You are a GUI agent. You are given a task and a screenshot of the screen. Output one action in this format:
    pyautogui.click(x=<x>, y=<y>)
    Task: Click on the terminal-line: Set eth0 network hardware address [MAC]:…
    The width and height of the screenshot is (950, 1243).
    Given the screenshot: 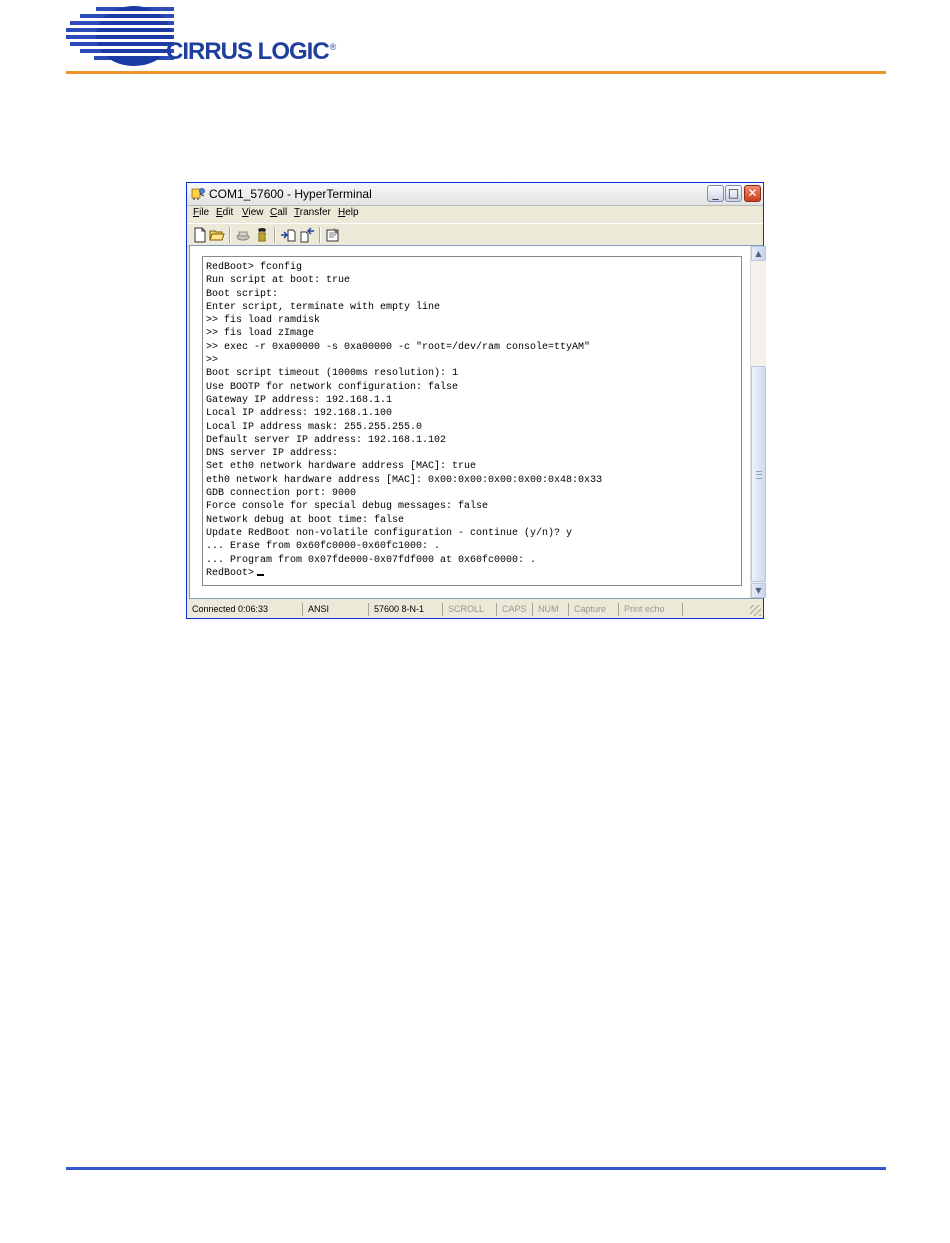 What is the action you would take?
    pyautogui.click(x=341, y=467)
    